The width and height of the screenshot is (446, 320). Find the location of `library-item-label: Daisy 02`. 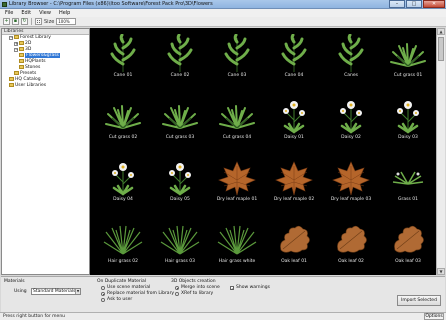

library-item-label: Daisy 02 is located at coordinates (351, 137).